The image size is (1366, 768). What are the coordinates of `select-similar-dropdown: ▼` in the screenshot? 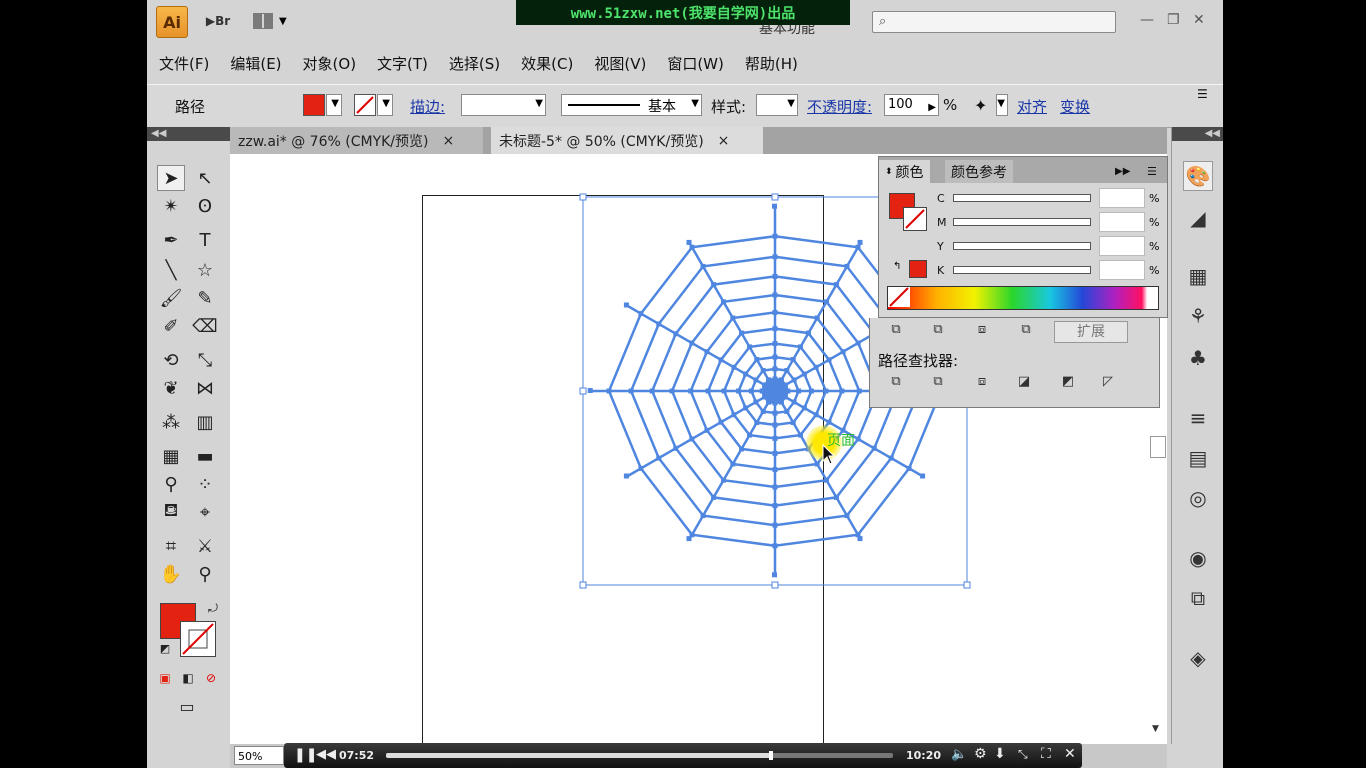 It's located at (1002, 105).